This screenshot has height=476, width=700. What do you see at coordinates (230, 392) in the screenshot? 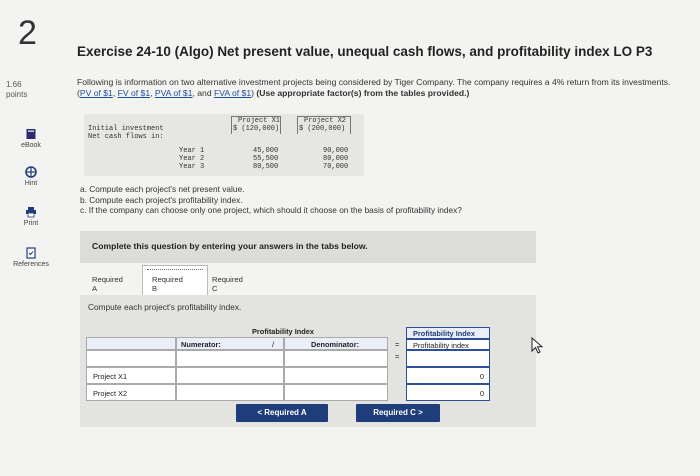
I see `numerator-input-x2` at bounding box center [230, 392].